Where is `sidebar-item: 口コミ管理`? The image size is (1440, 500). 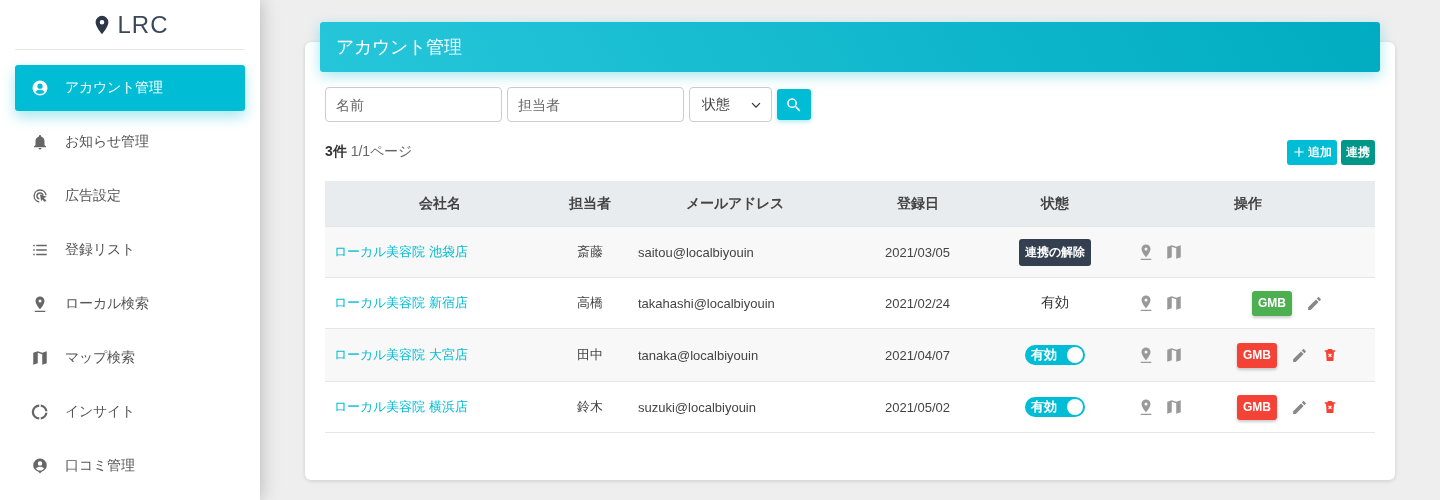 sidebar-item: 口コミ管理 is located at coordinates (130, 466).